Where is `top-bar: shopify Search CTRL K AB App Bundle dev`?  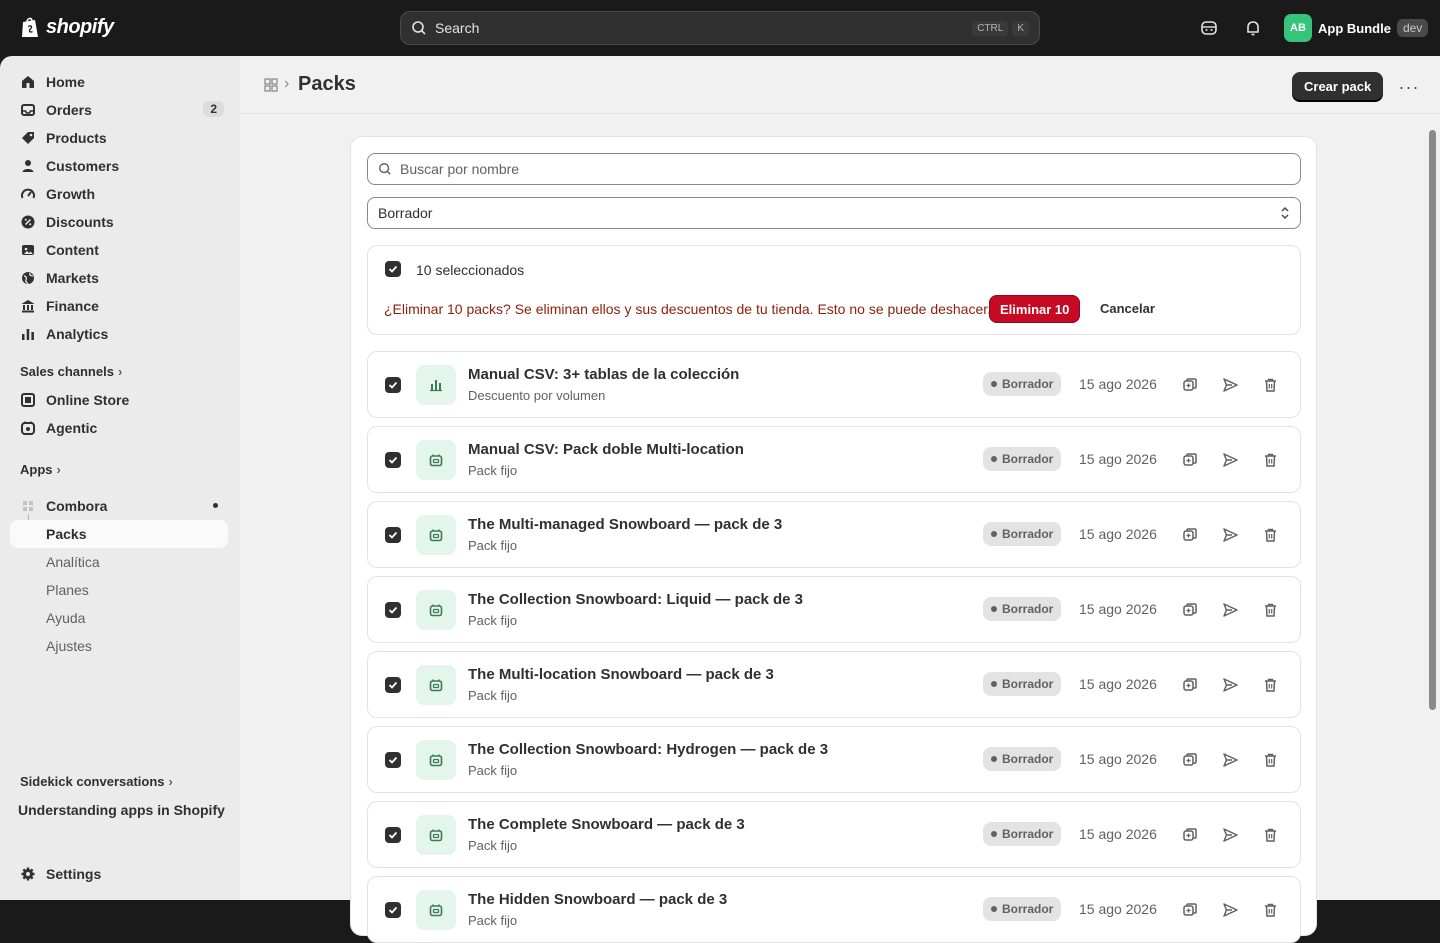 top-bar: shopify Search CTRL K AB App Bundle dev is located at coordinates (720, 28).